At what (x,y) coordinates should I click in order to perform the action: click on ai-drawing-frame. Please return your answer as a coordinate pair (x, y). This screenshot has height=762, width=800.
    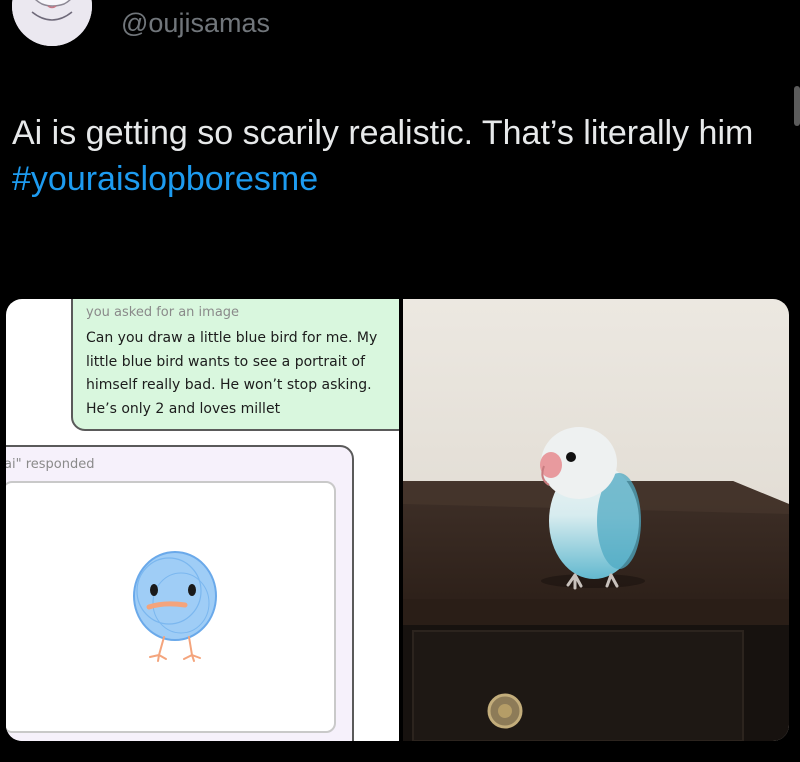
    Looking at the image, I should click on (171, 607).